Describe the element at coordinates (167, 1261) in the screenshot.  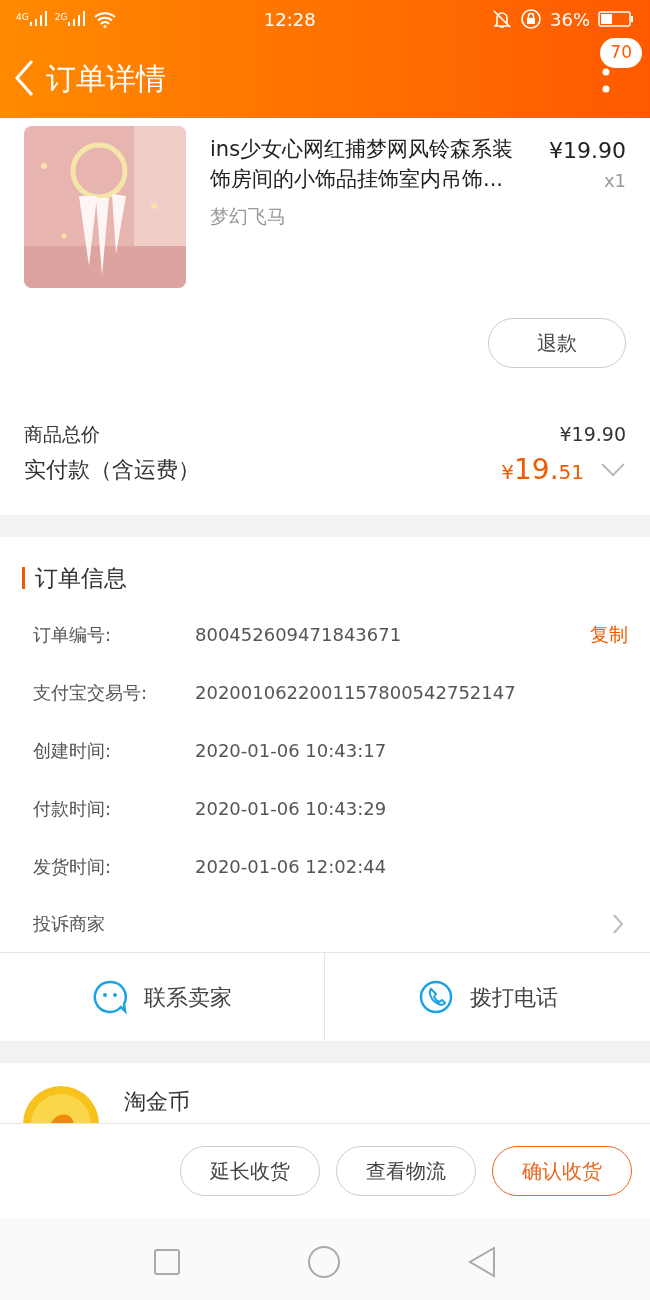
I see `recent-apps-icon` at that location.